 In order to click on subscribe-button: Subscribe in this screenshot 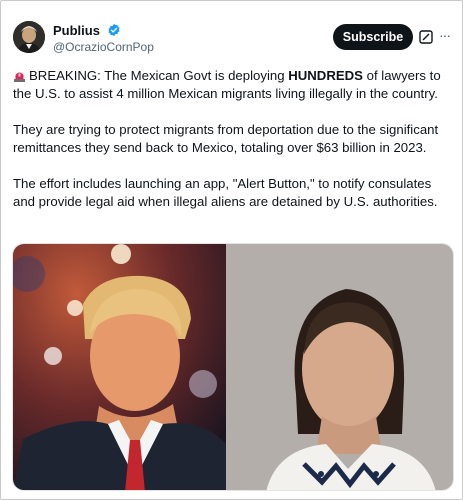, I will do `click(373, 37)`.